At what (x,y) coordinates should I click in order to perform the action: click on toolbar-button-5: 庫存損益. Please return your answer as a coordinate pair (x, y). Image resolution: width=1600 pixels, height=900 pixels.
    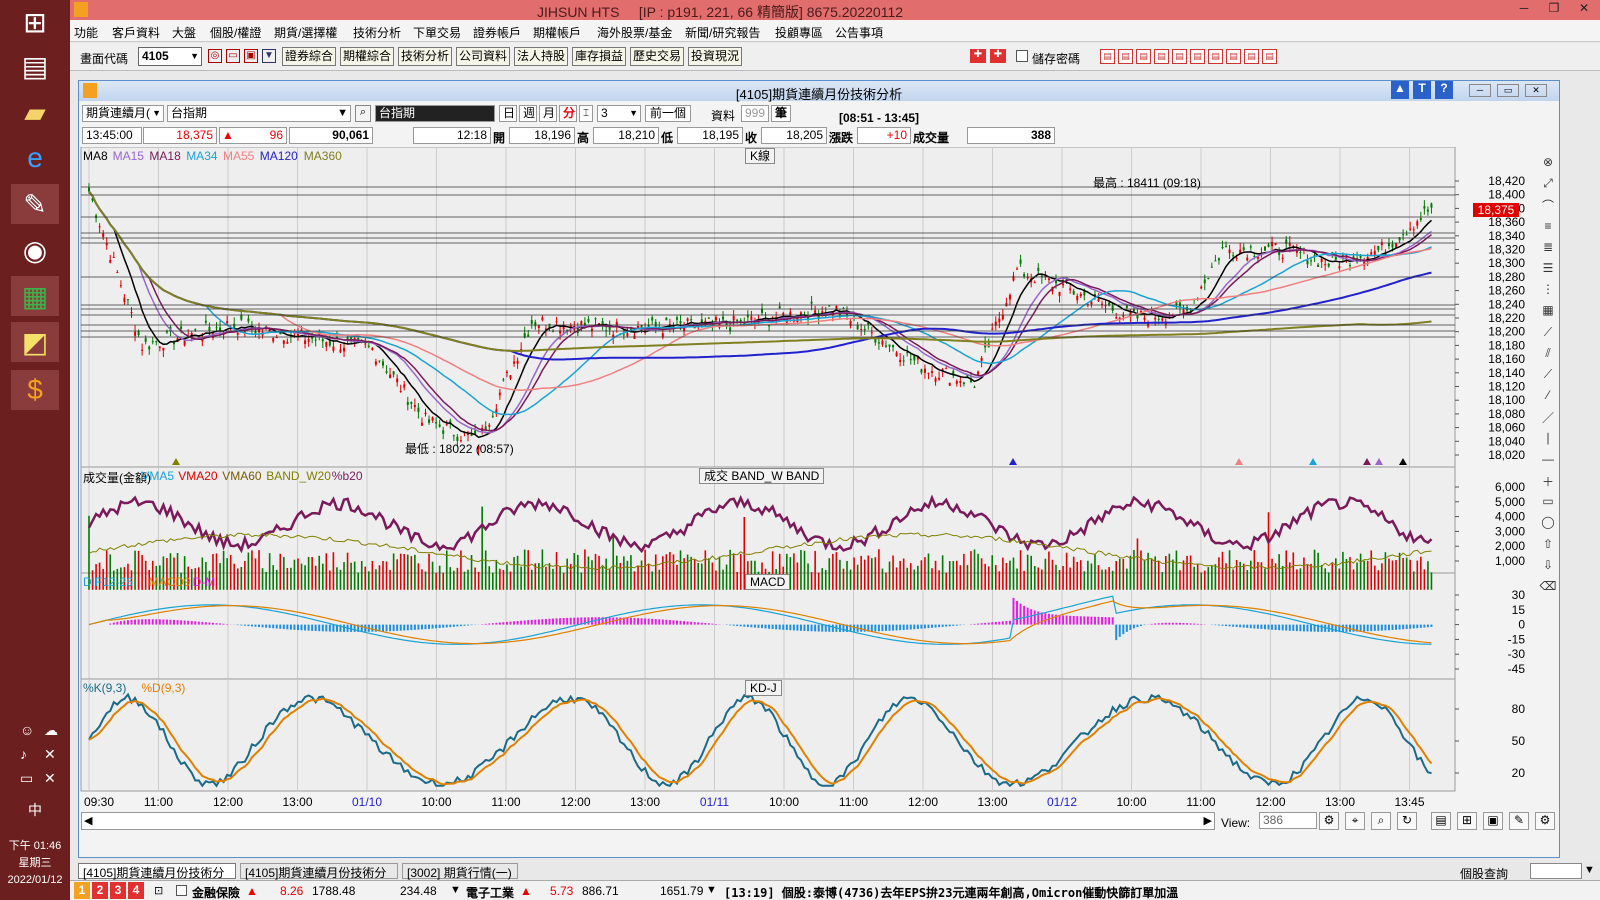
    Looking at the image, I should click on (599, 56).